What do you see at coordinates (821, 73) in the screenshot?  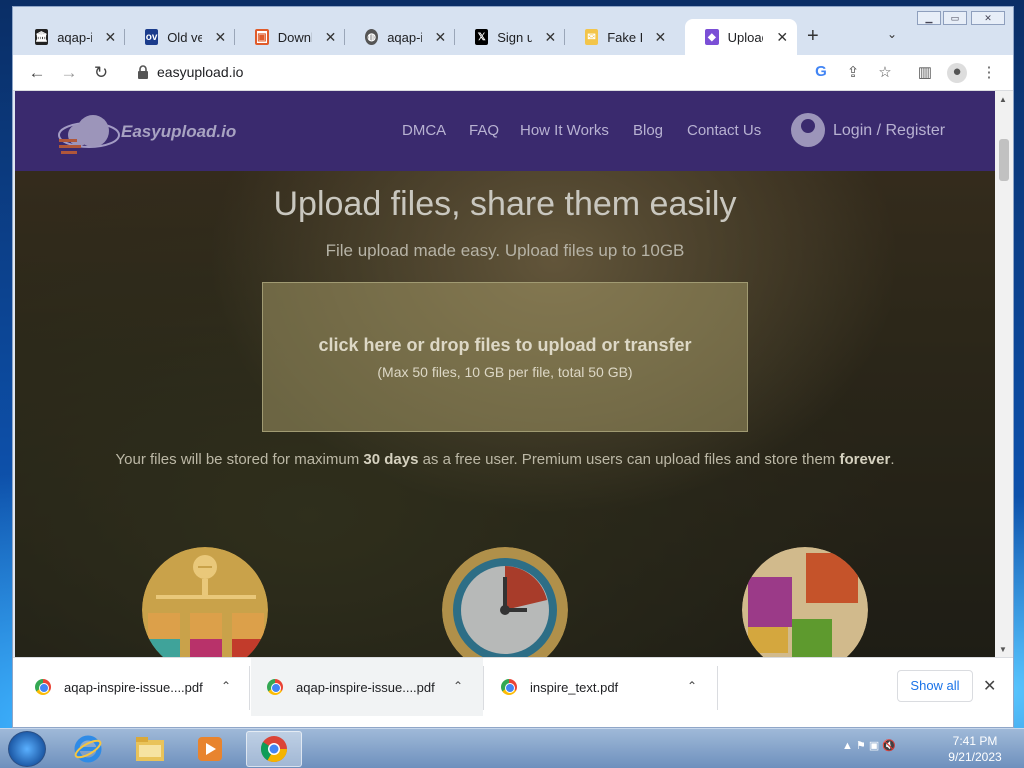 I see `google-translate-icon: G` at bounding box center [821, 73].